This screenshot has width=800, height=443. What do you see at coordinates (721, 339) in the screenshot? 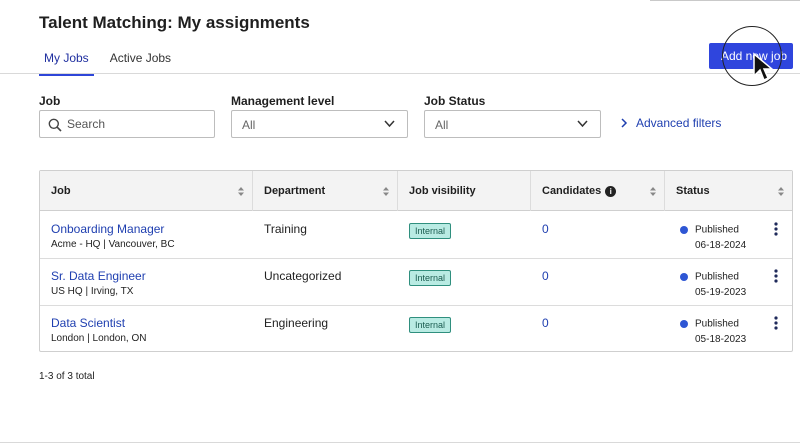
I see `status-date: 05-18-2023` at bounding box center [721, 339].